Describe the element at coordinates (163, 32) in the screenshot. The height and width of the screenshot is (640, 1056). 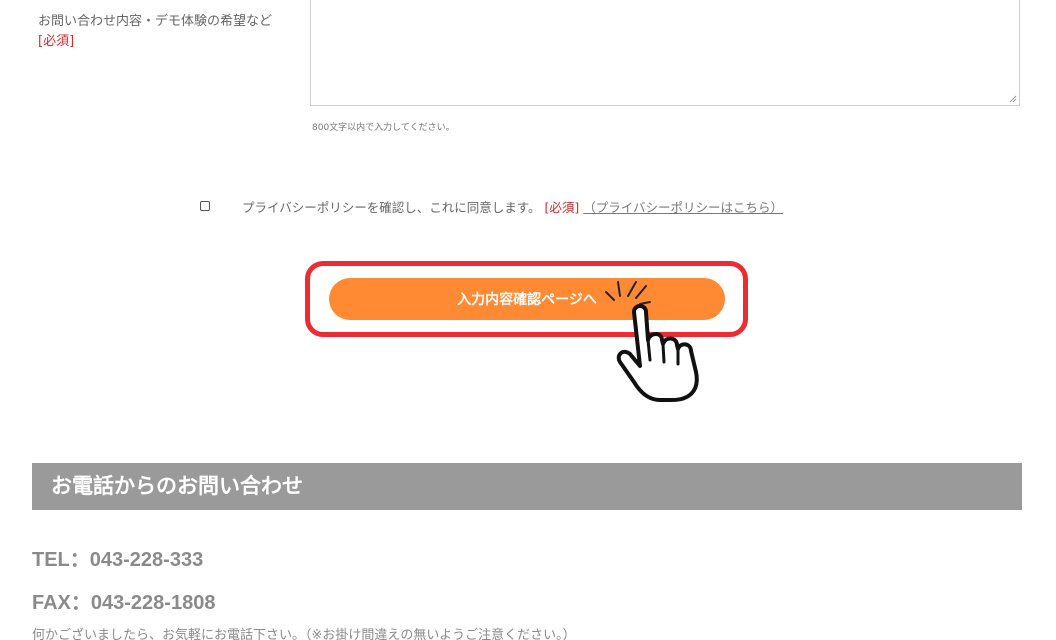
I see `inquiry-field-label: お問い合わせ内容・デモ体験の希望など [必須]` at that location.